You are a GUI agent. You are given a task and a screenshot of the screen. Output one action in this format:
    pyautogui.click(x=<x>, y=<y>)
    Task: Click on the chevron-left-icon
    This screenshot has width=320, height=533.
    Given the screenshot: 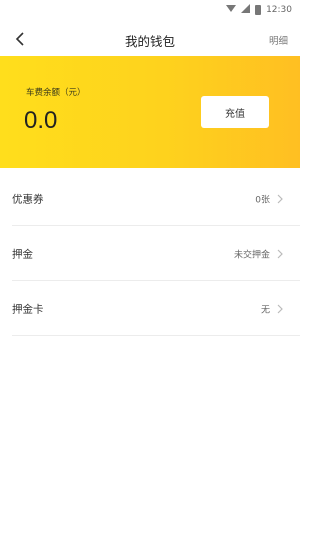 What is the action you would take?
    pyautogui.click(x=20, y=40)
    